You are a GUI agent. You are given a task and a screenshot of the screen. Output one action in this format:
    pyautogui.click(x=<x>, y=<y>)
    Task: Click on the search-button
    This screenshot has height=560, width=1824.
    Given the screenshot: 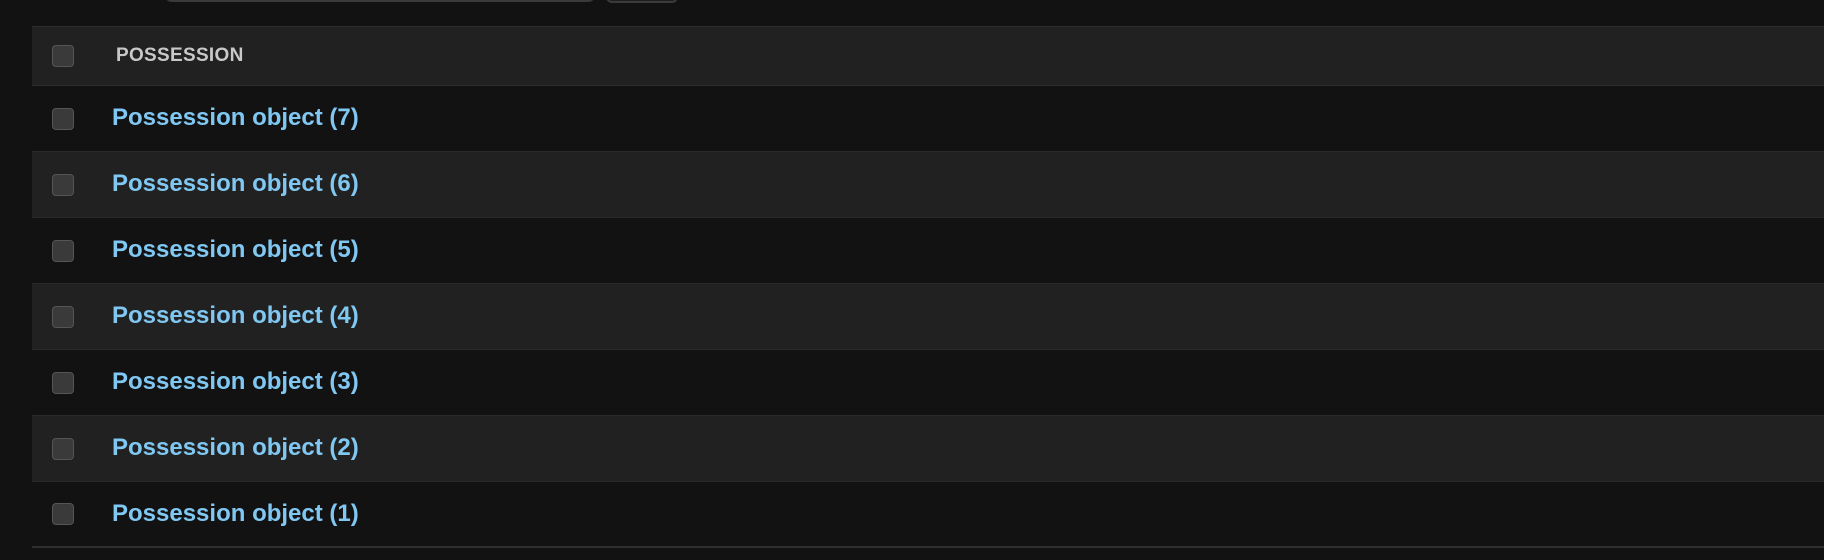 What is the action you would take?
    pyautogui.click(x=642, y=1)
    